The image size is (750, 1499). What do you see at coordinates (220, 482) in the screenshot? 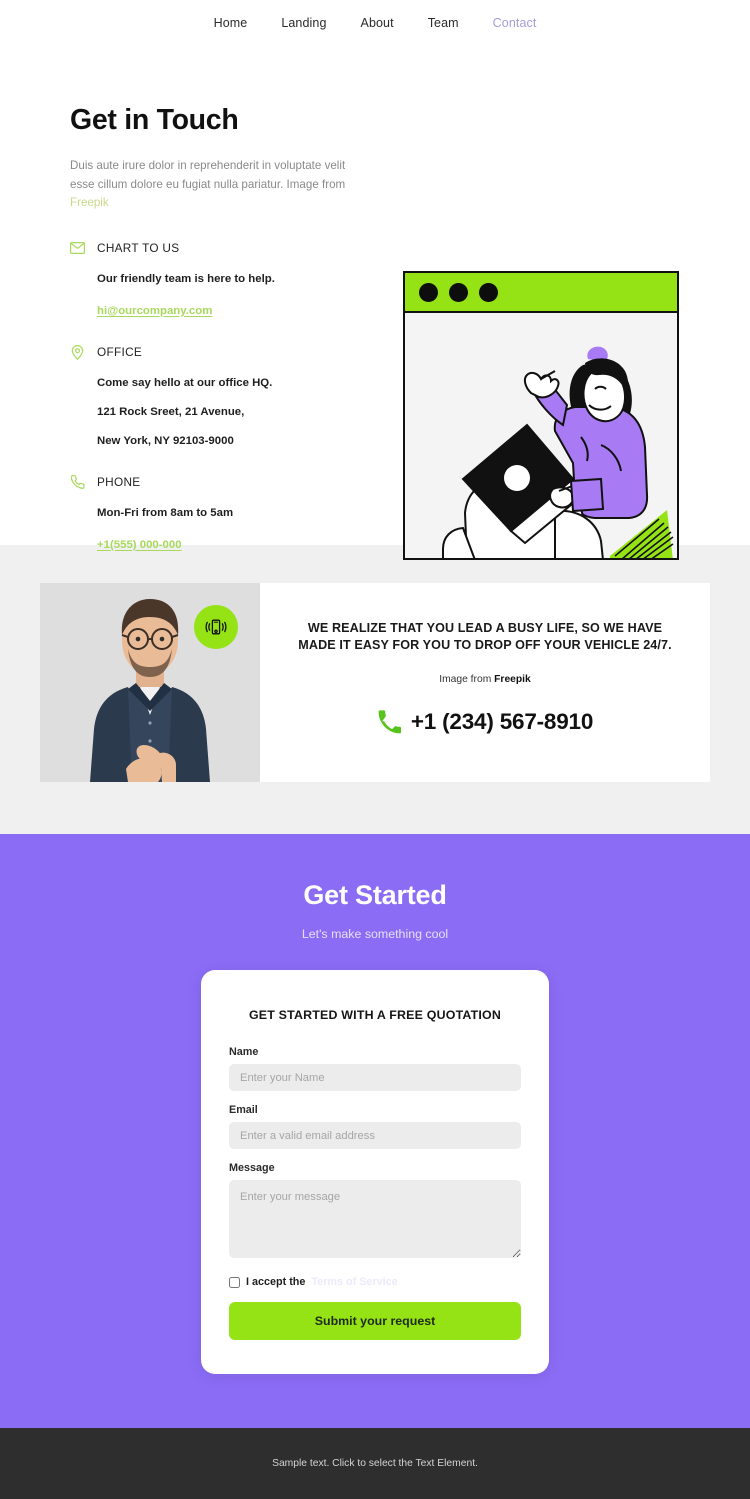
I see `contact-header: PHONE` at bounding box center [220, 482].